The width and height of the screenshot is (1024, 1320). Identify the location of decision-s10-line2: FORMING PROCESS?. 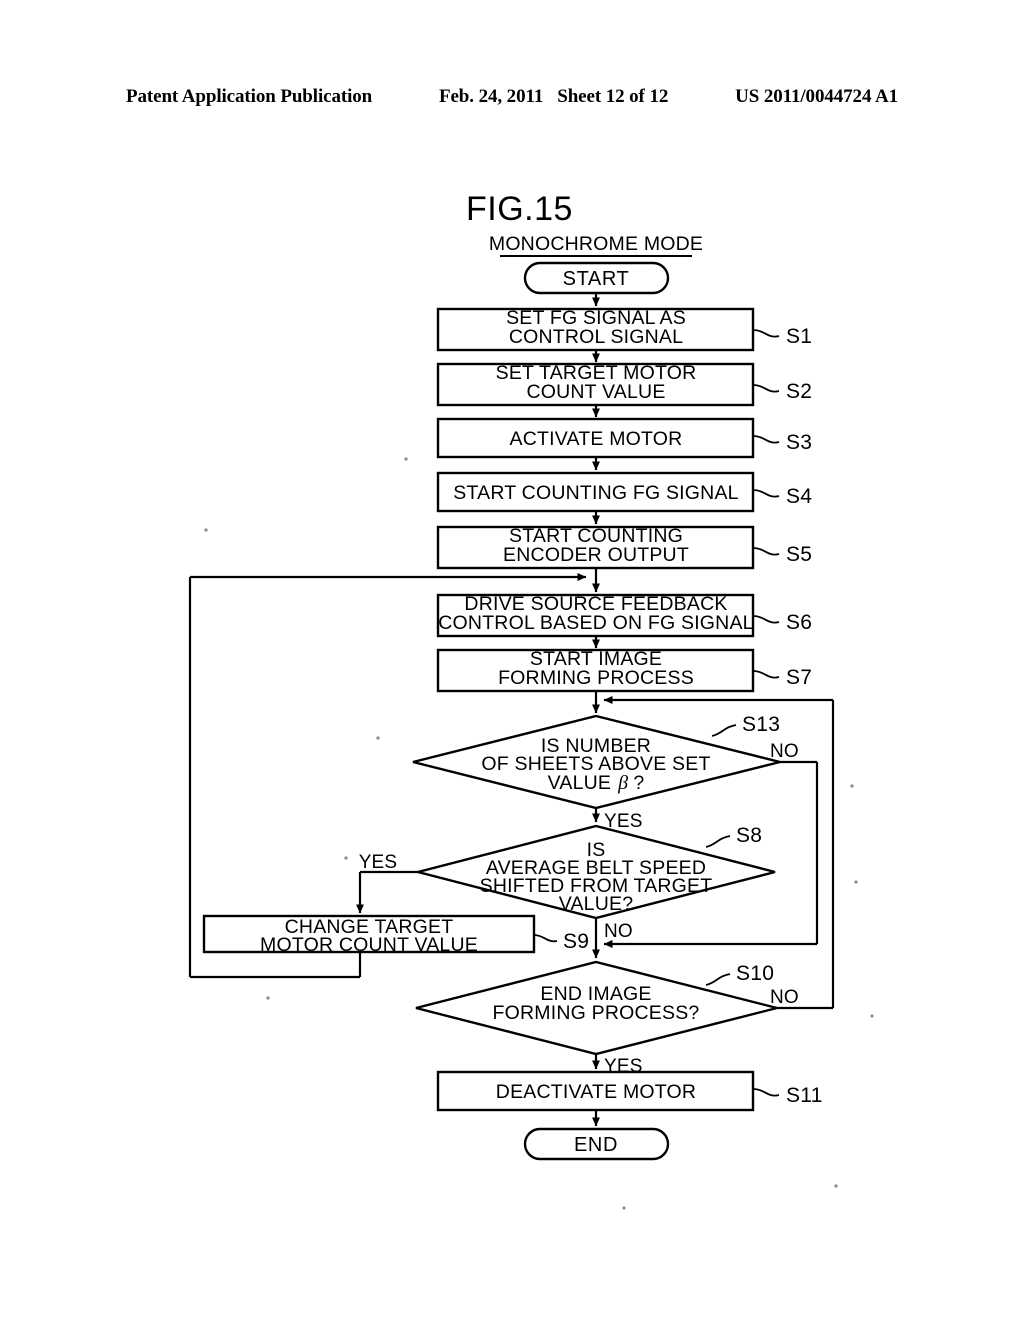
(596, 1013).